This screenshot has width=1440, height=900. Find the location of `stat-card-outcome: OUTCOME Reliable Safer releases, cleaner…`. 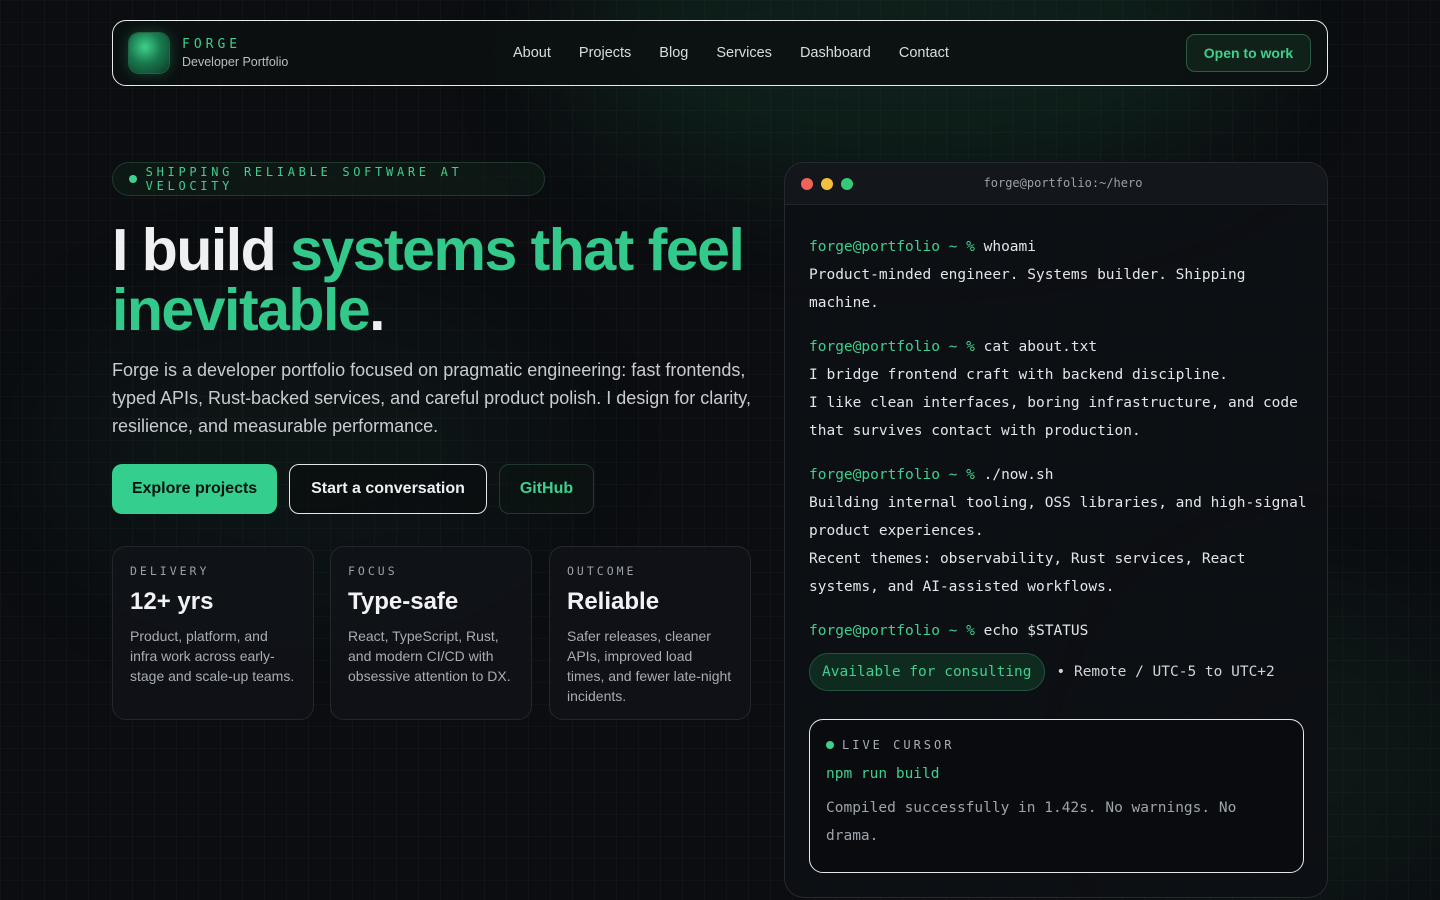

stat-card-outcome: OUTCOME Reliable Safer releases, cleaner… is located at coordinates (650, 633).